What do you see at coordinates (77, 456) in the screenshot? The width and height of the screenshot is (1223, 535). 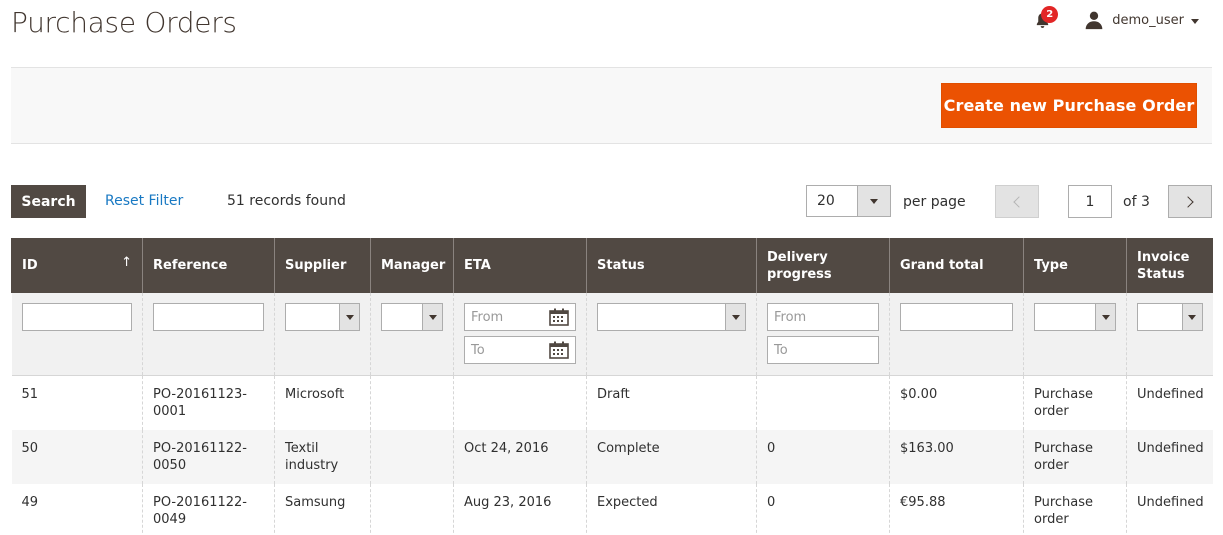 I see `cell-id: 50` at bounding box center [77, 456].